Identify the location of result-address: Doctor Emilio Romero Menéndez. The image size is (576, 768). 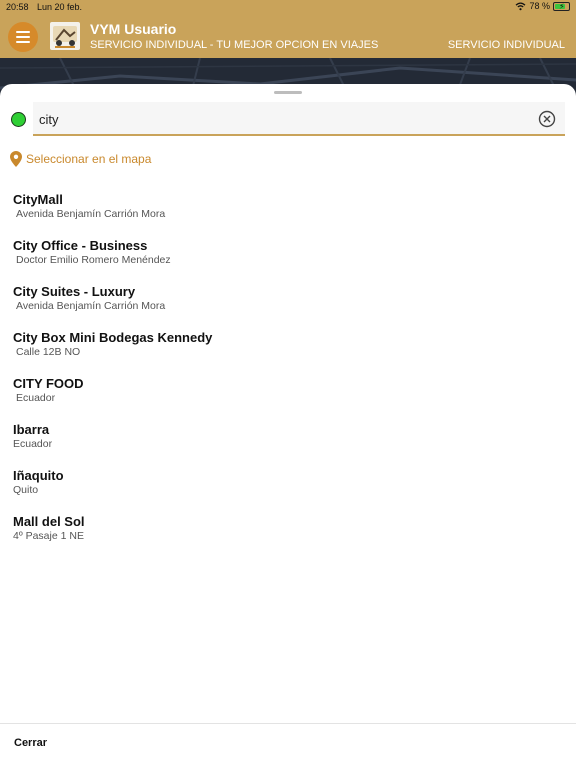
(93, 260).